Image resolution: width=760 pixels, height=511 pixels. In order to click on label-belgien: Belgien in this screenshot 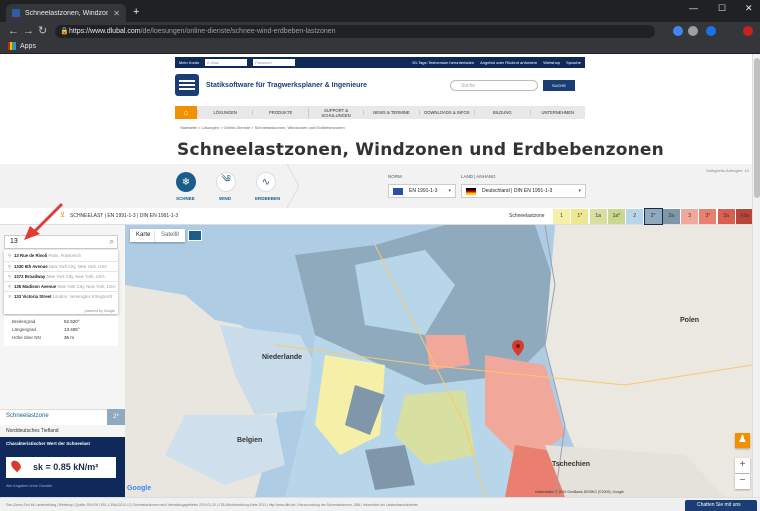, I will do `click(250, 440)`.